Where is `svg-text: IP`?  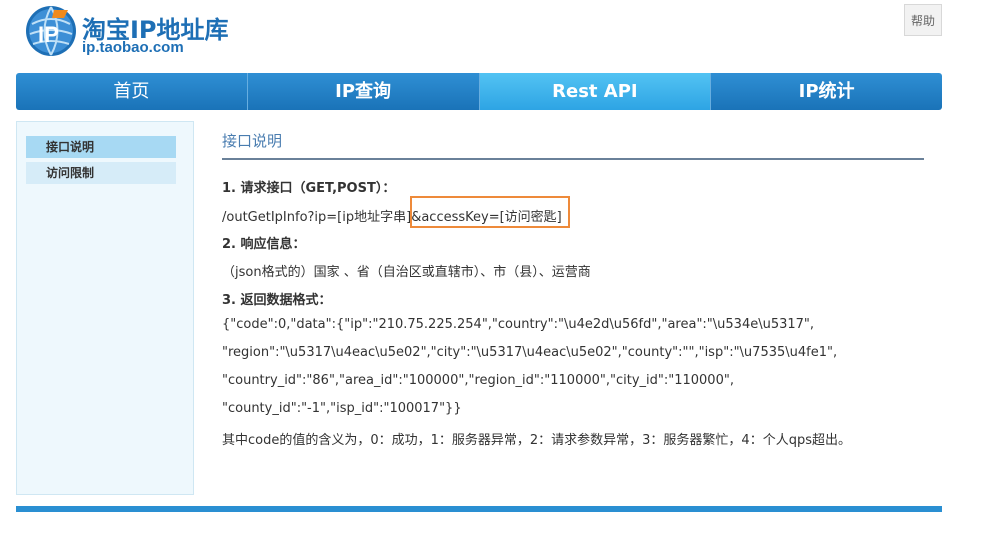
svg-text: IP is located at coordinates (48, 34).